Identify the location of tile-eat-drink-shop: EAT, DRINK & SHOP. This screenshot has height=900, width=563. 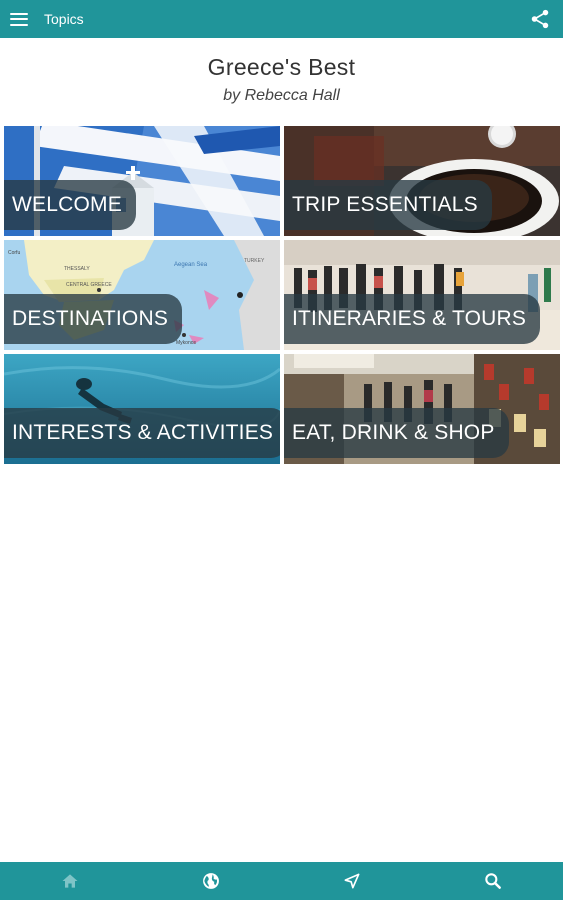
(422, 409).